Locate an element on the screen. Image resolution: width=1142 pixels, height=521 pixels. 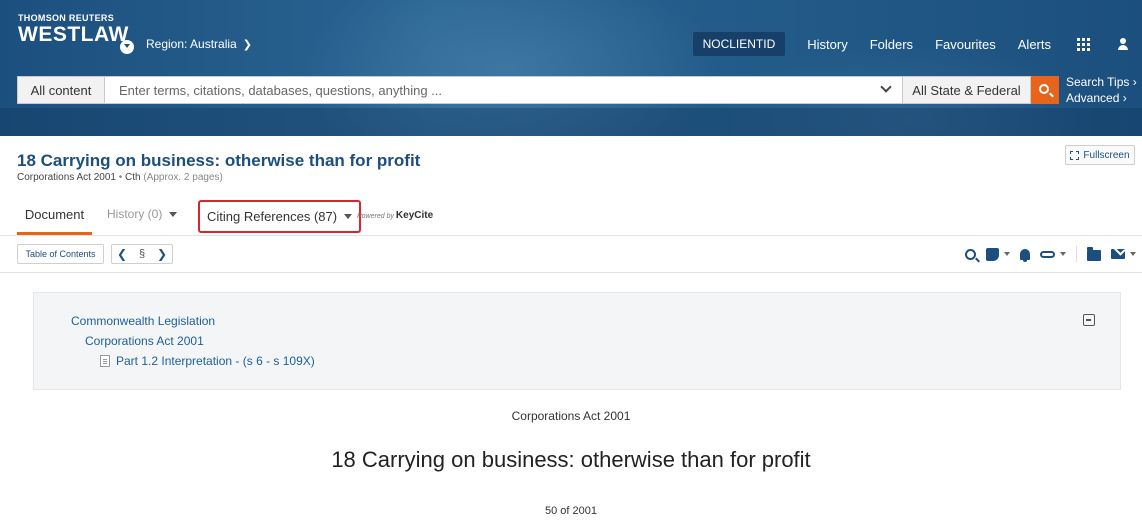
deliver-button is located at coordinates (1123, 254).